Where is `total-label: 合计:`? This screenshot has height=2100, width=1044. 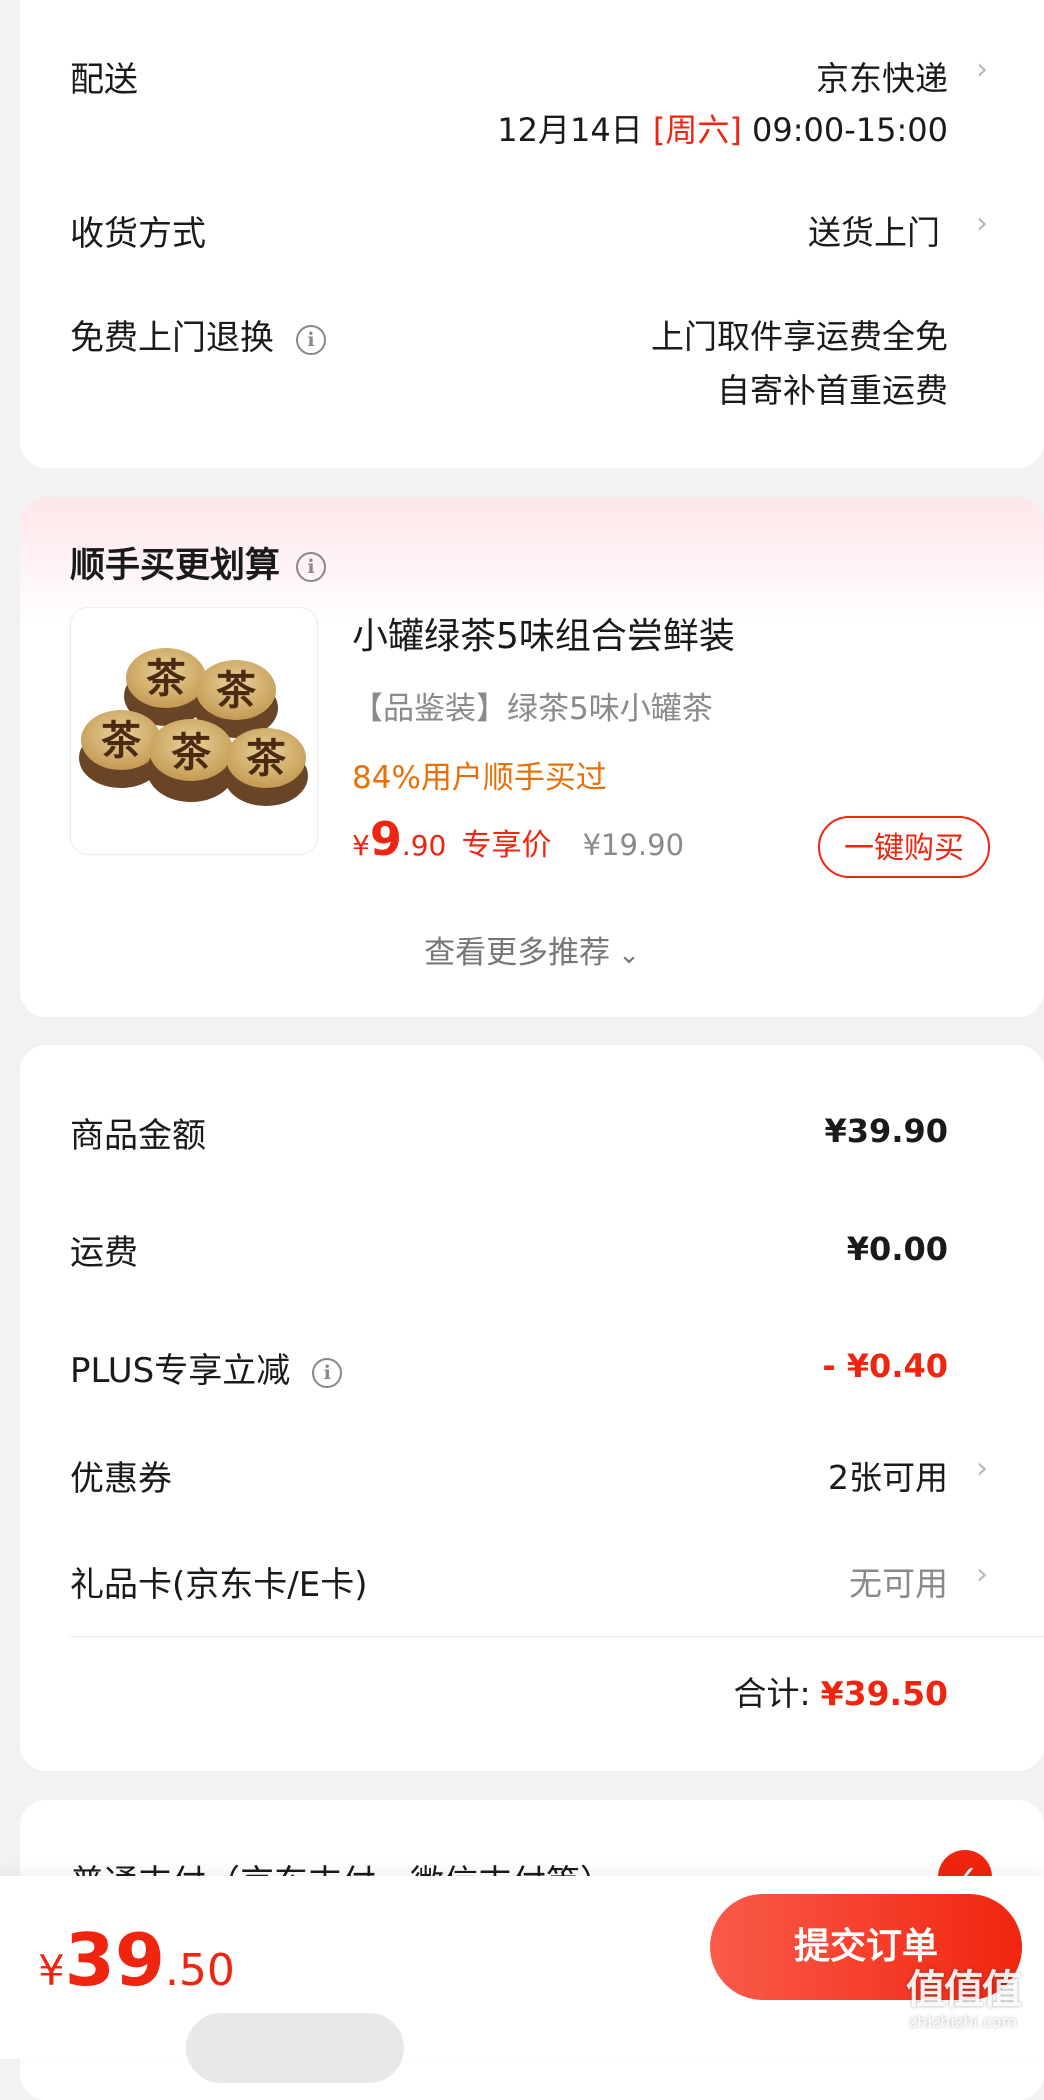
total-label: 合计: is located at coordinates (772, 1693).